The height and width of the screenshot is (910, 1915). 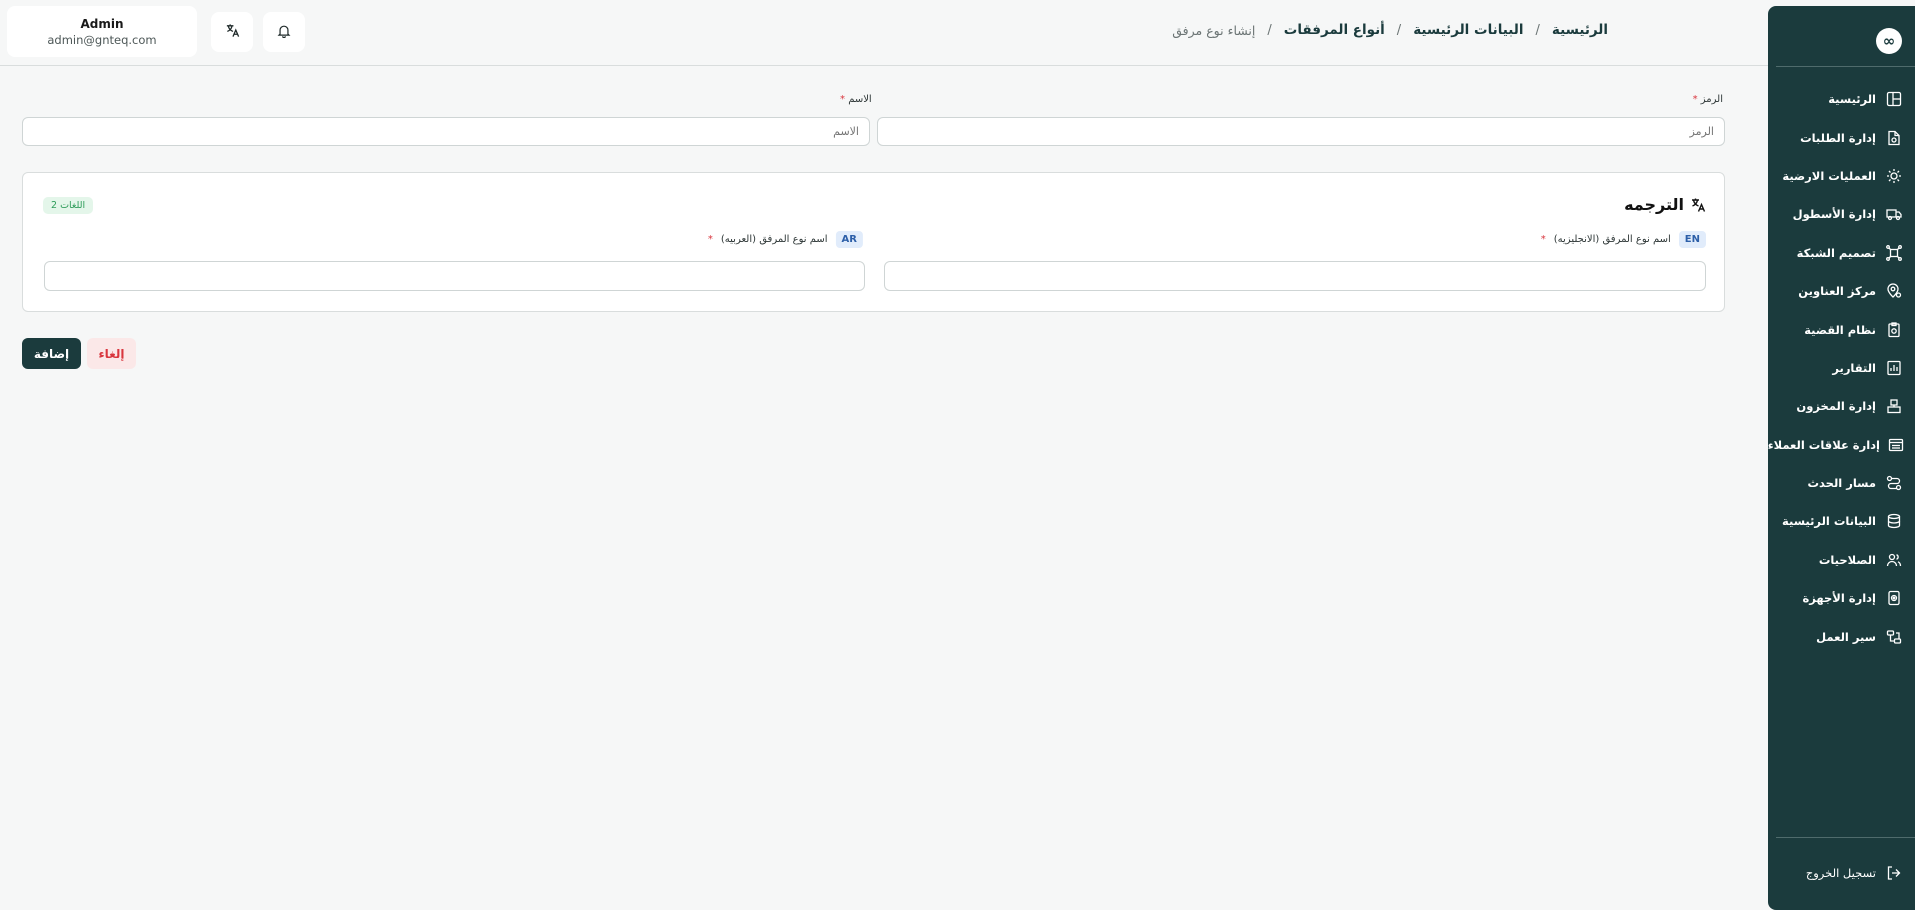 I want to click on gear-icon, so click(x=1894, y=176).